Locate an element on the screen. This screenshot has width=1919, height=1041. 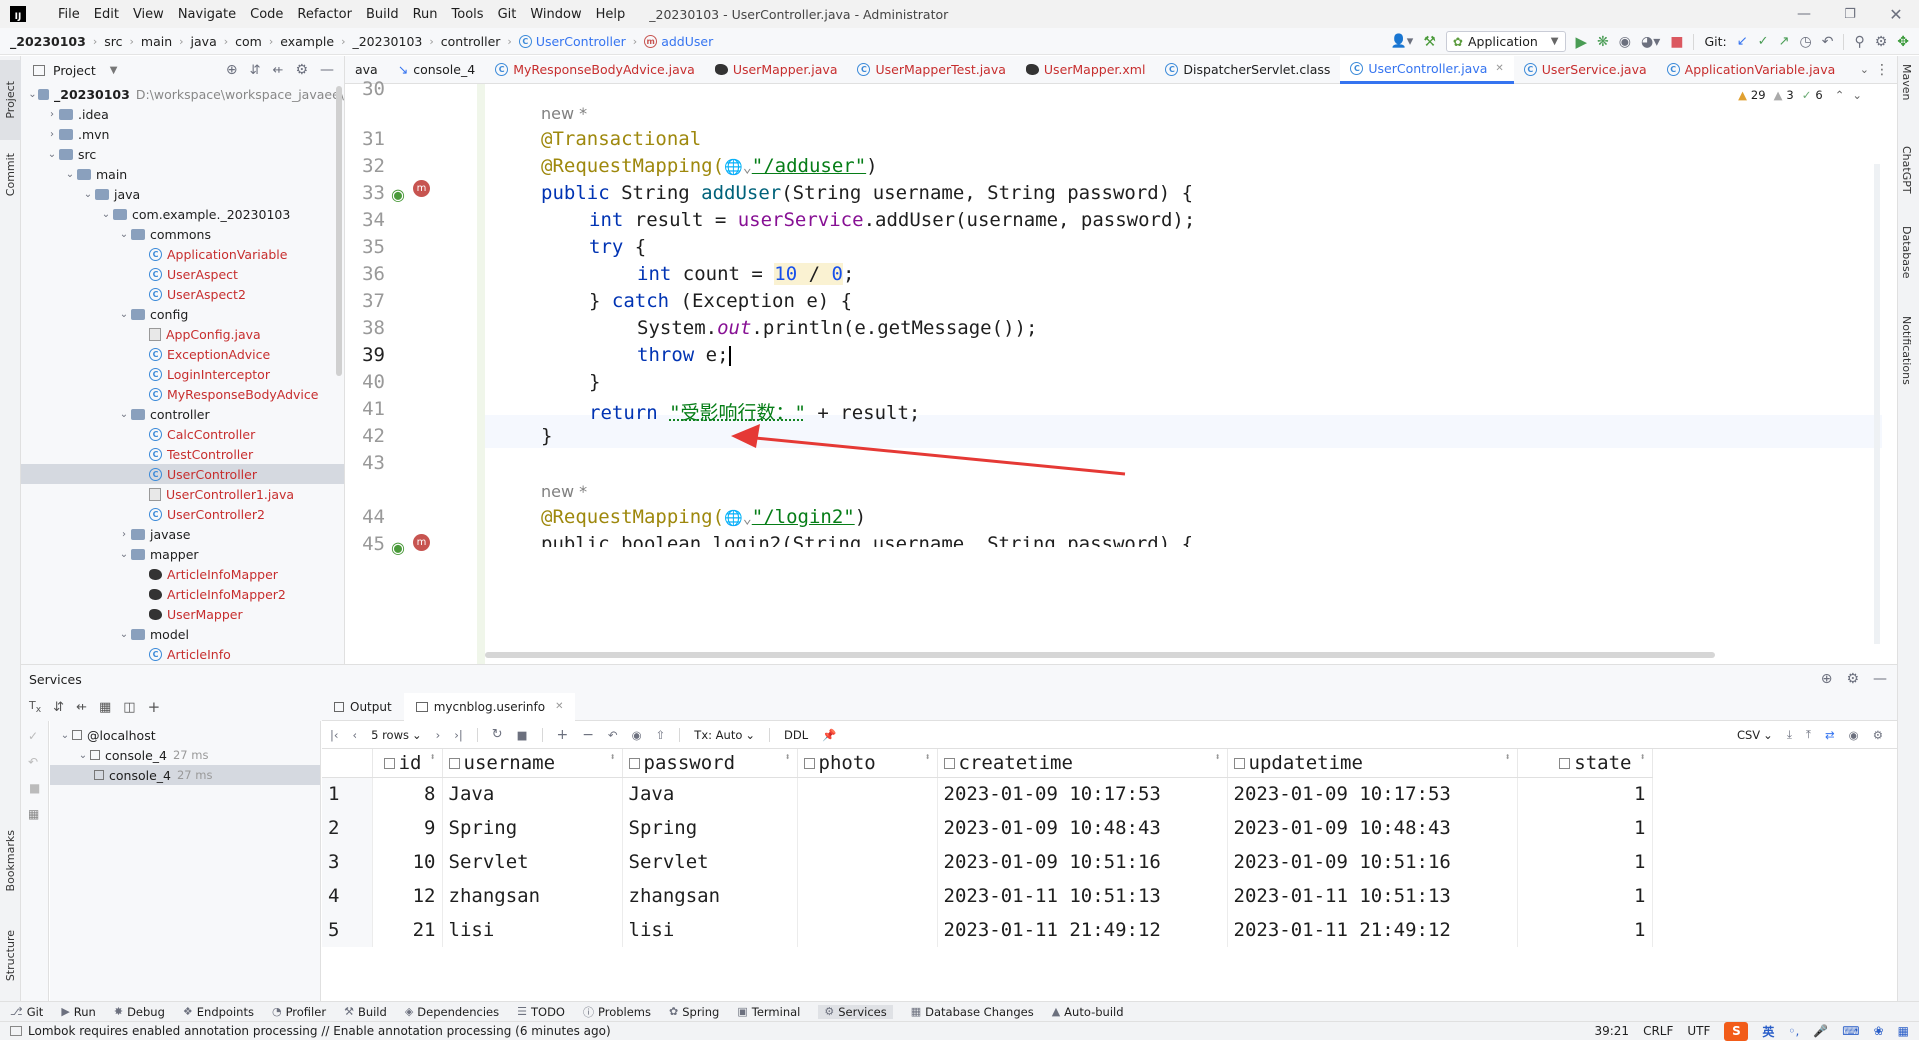
prev-page-icon: ‹ is located at coordinates (354, 735).